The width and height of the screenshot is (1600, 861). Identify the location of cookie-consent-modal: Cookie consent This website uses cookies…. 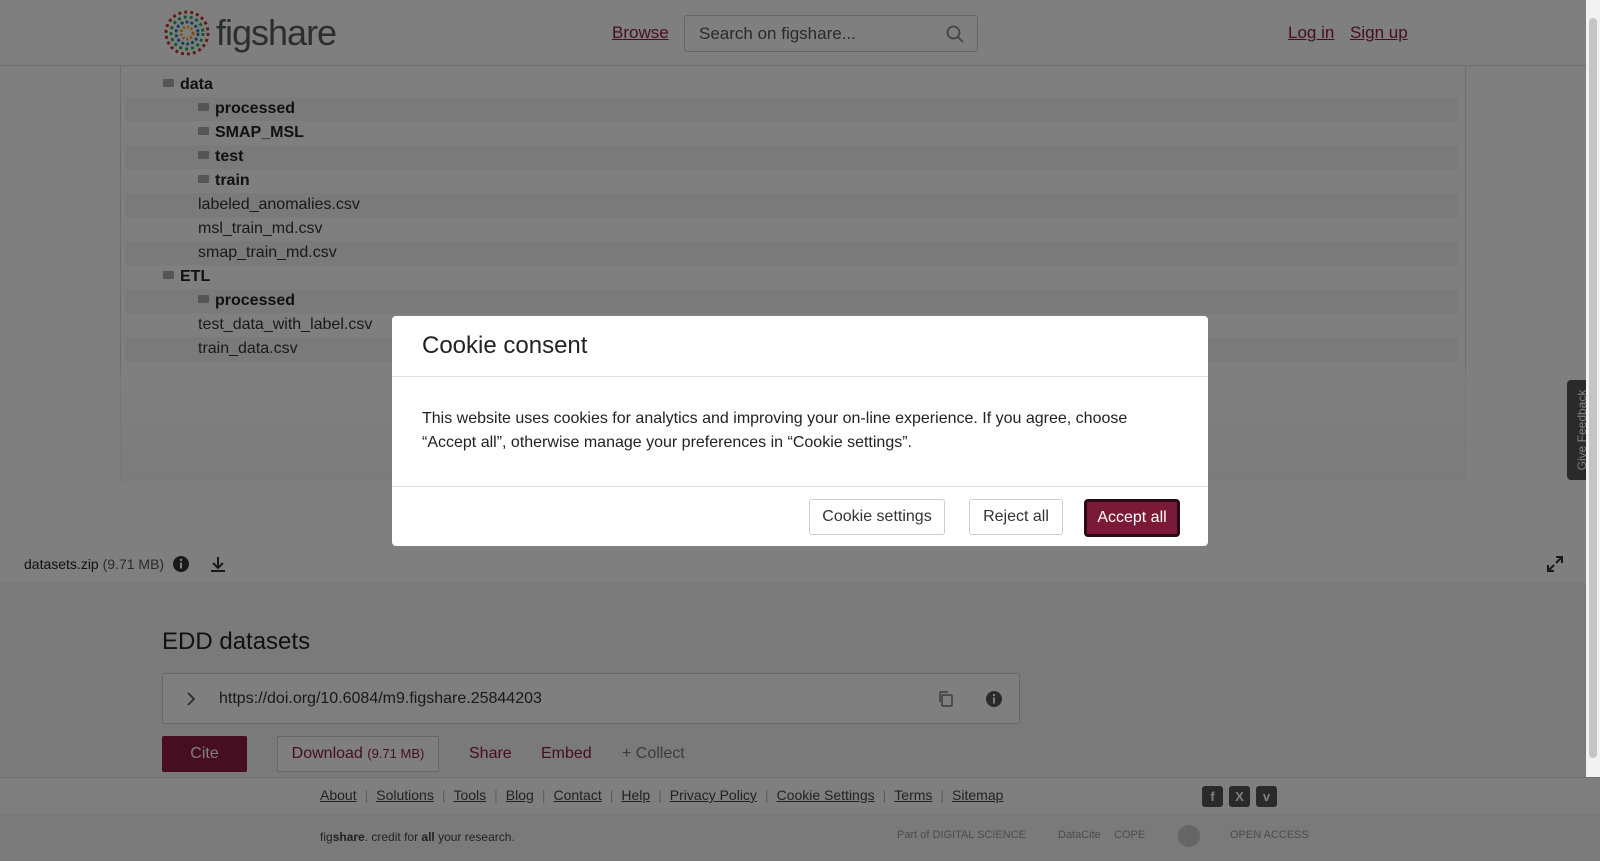
(800, 431).